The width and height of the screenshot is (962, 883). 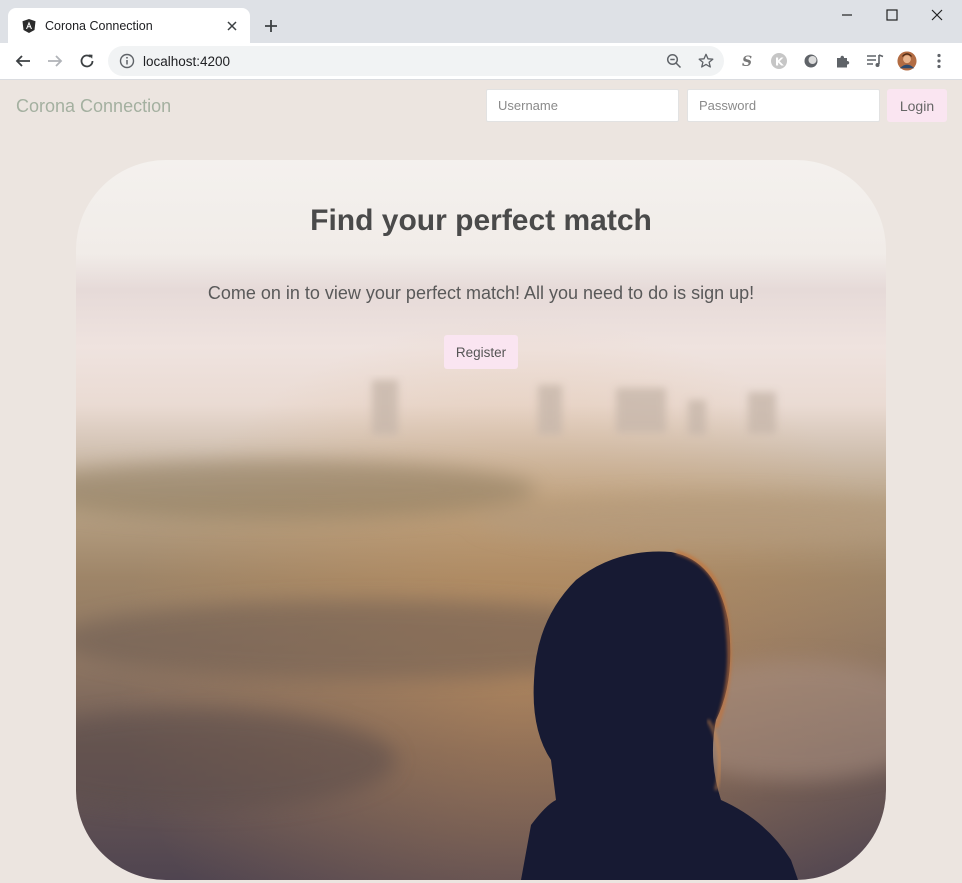 I want to click on url-text: localhost:4200, so click(x=187, y=61).